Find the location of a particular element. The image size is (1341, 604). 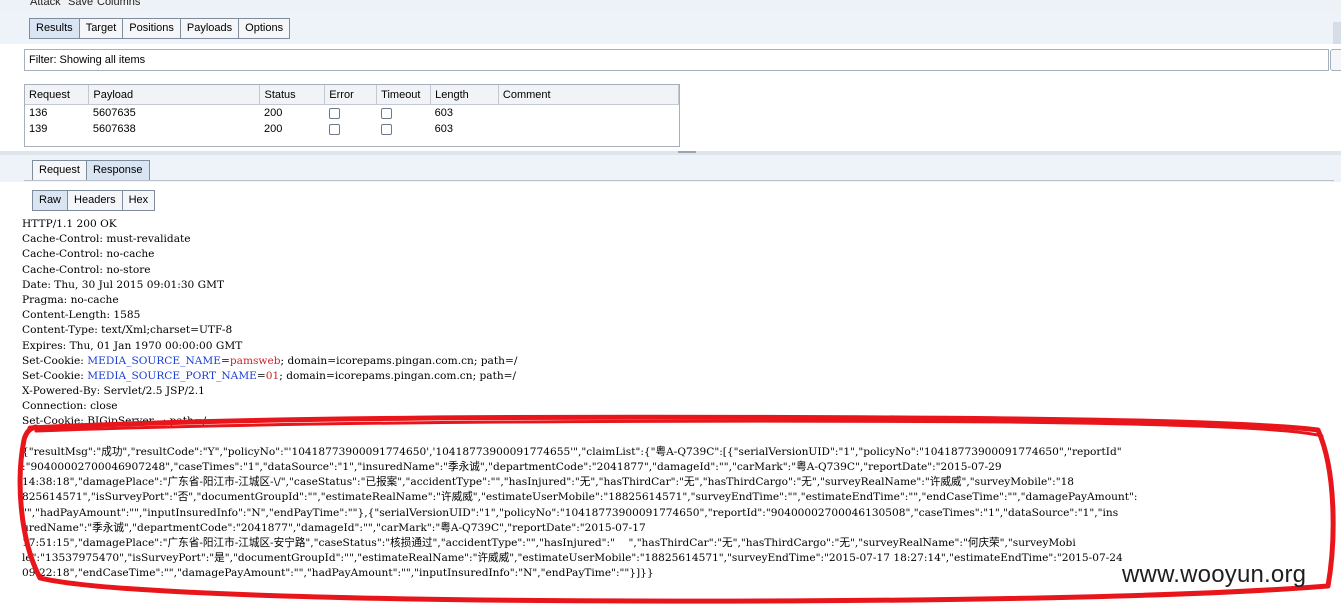

table-row: 139 5607638 200 603 is located at coordinates (352, 129).